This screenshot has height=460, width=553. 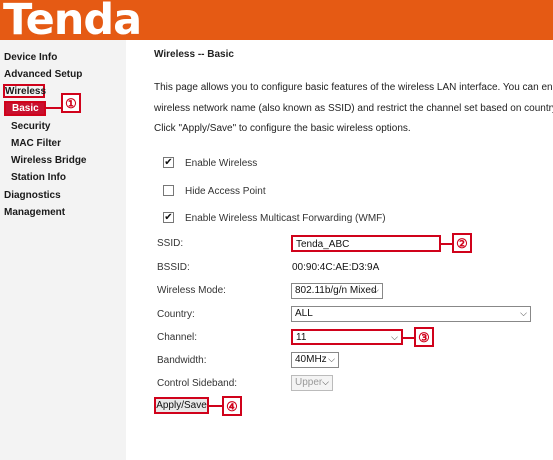 I want to click on sidebar-item-basic-label: Basic, so click(x=25, y=108).